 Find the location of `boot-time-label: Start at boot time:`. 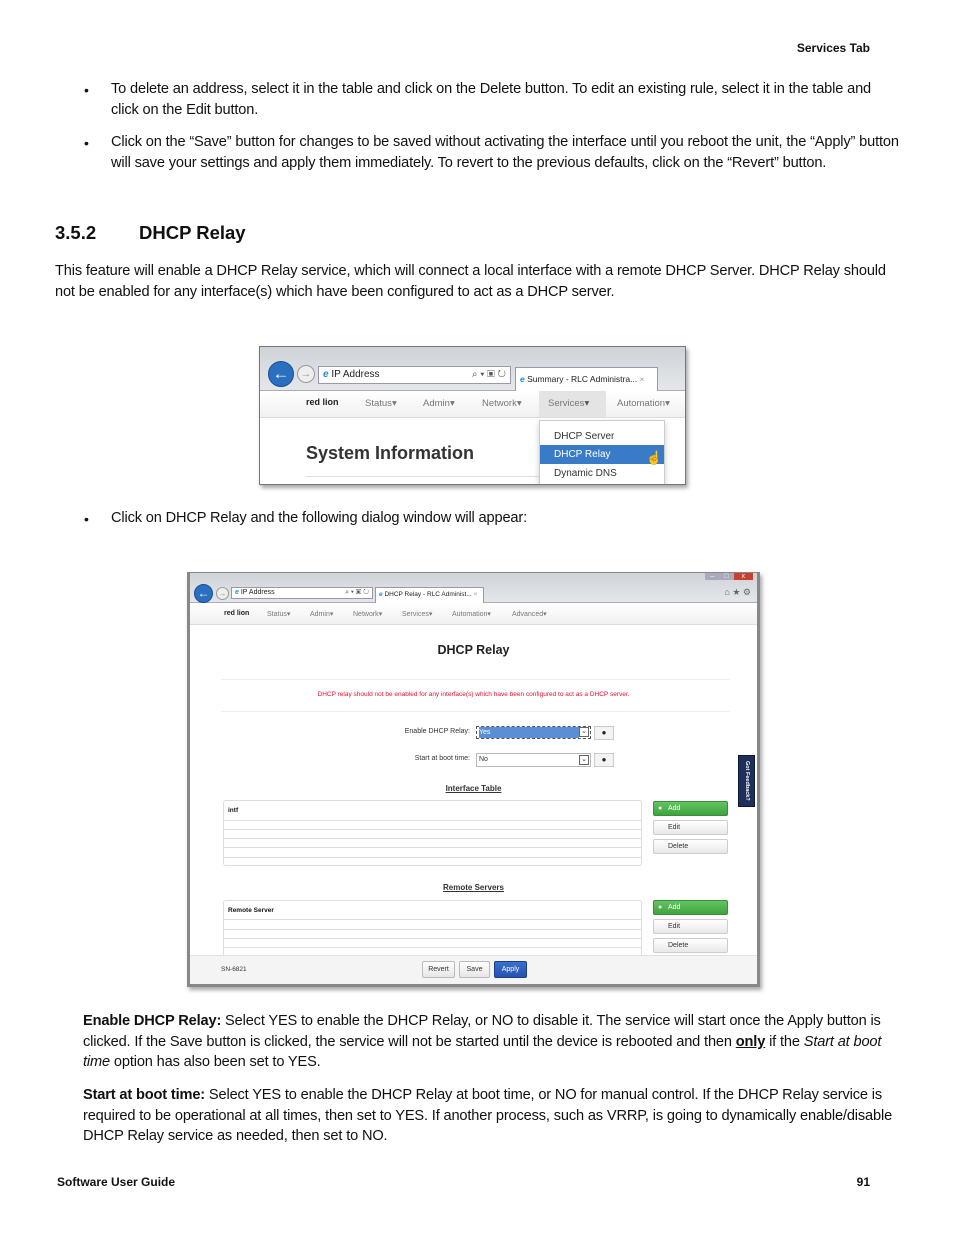

boot-time-label: Start at boot time: is located at coordinates (442, 758).